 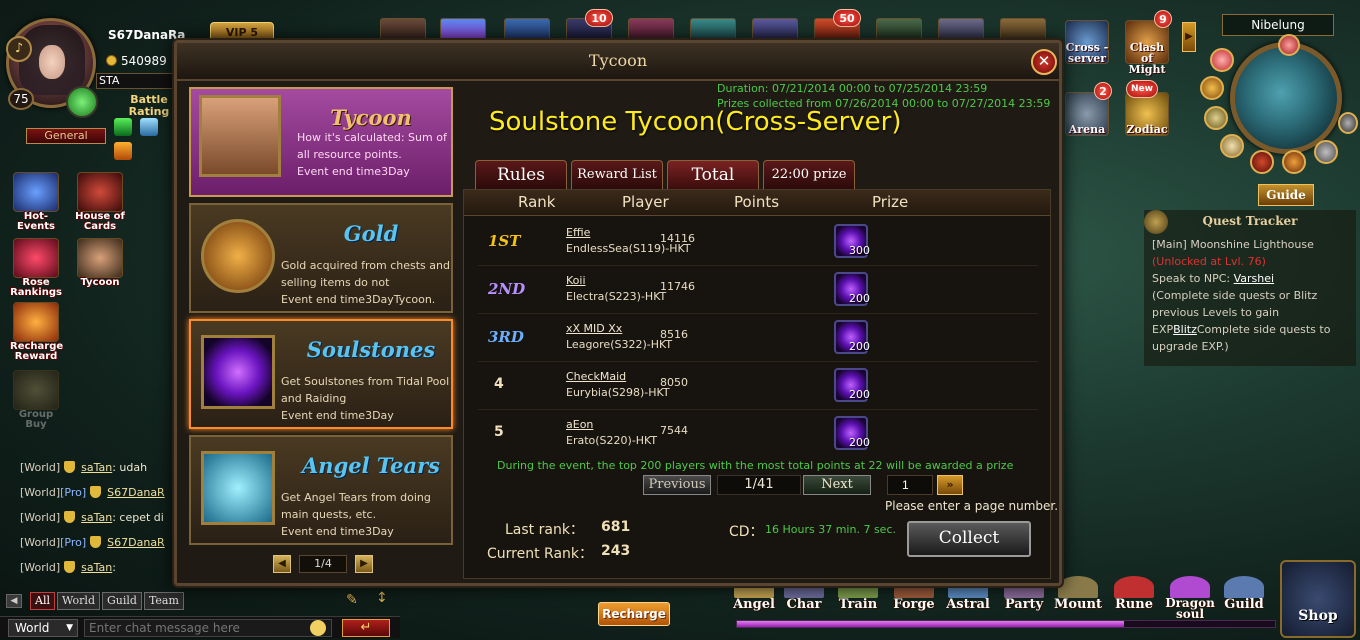 I want to click on group-buy-label: Group Buy, so click(x=36, y=419).